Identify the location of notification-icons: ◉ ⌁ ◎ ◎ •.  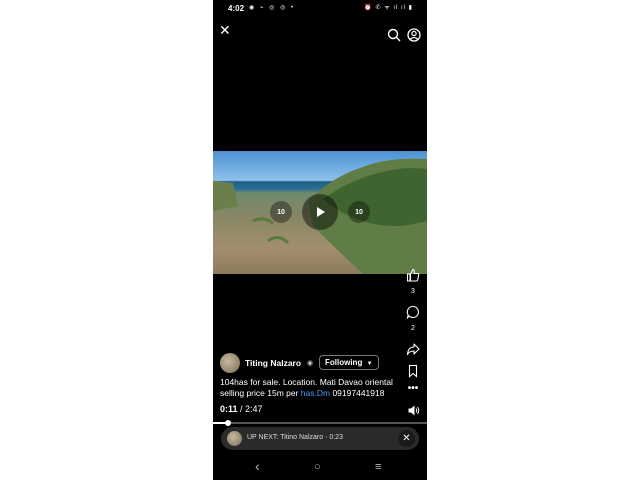
(272, 8).